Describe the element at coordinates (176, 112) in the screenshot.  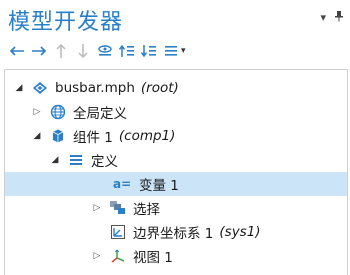
I see `tree-node-global-definitions: ▷ 全局定义` at that location.